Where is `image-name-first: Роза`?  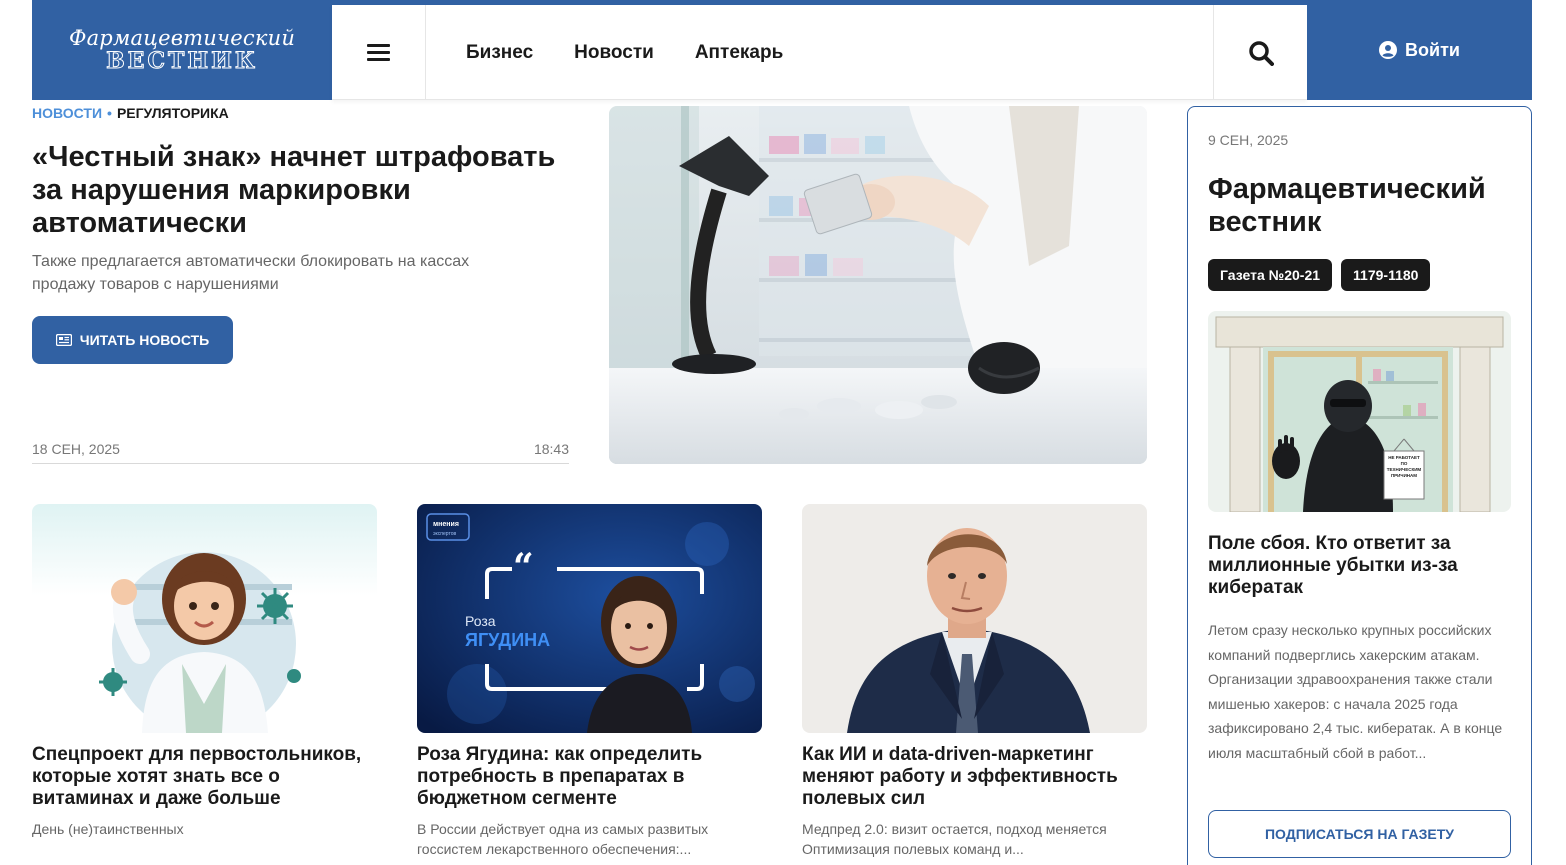
image-name-first: Роза is located at coordinates (480, 621).